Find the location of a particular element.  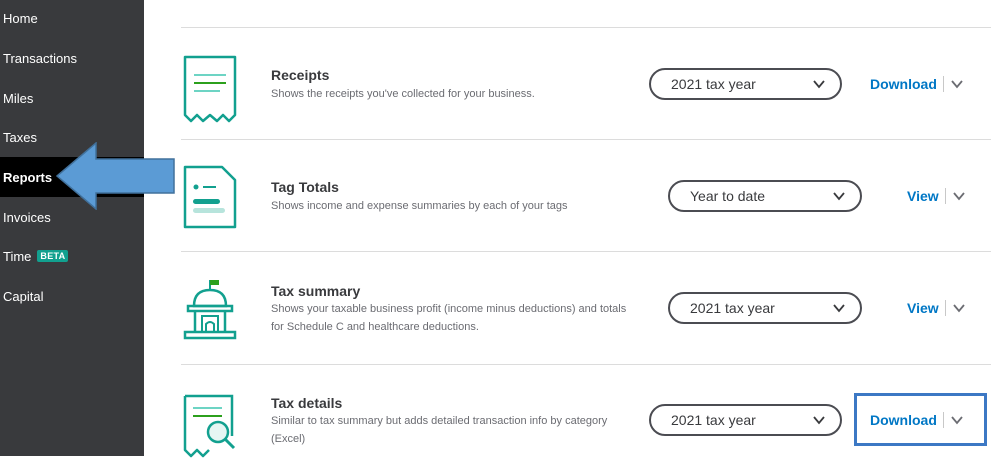

period-select: Year to date is located at coordinates (765, 196).